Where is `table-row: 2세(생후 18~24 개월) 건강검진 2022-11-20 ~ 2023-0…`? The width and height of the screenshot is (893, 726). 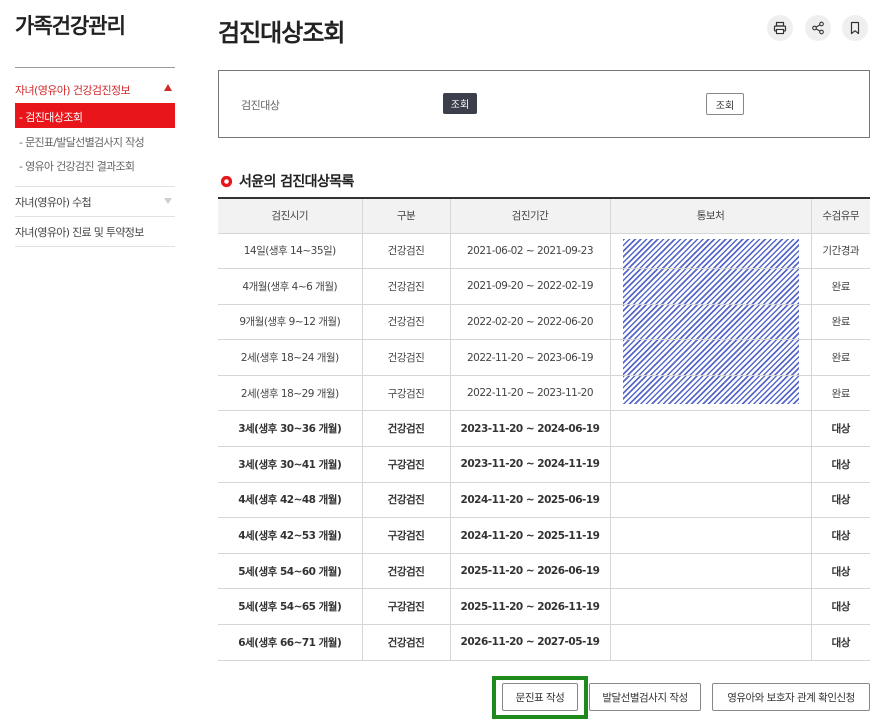
table-row: 2세(생후 18~24 개월) 건강검진 2022-11-20 ~ 2023-0… is located at coordinates (544, 357).